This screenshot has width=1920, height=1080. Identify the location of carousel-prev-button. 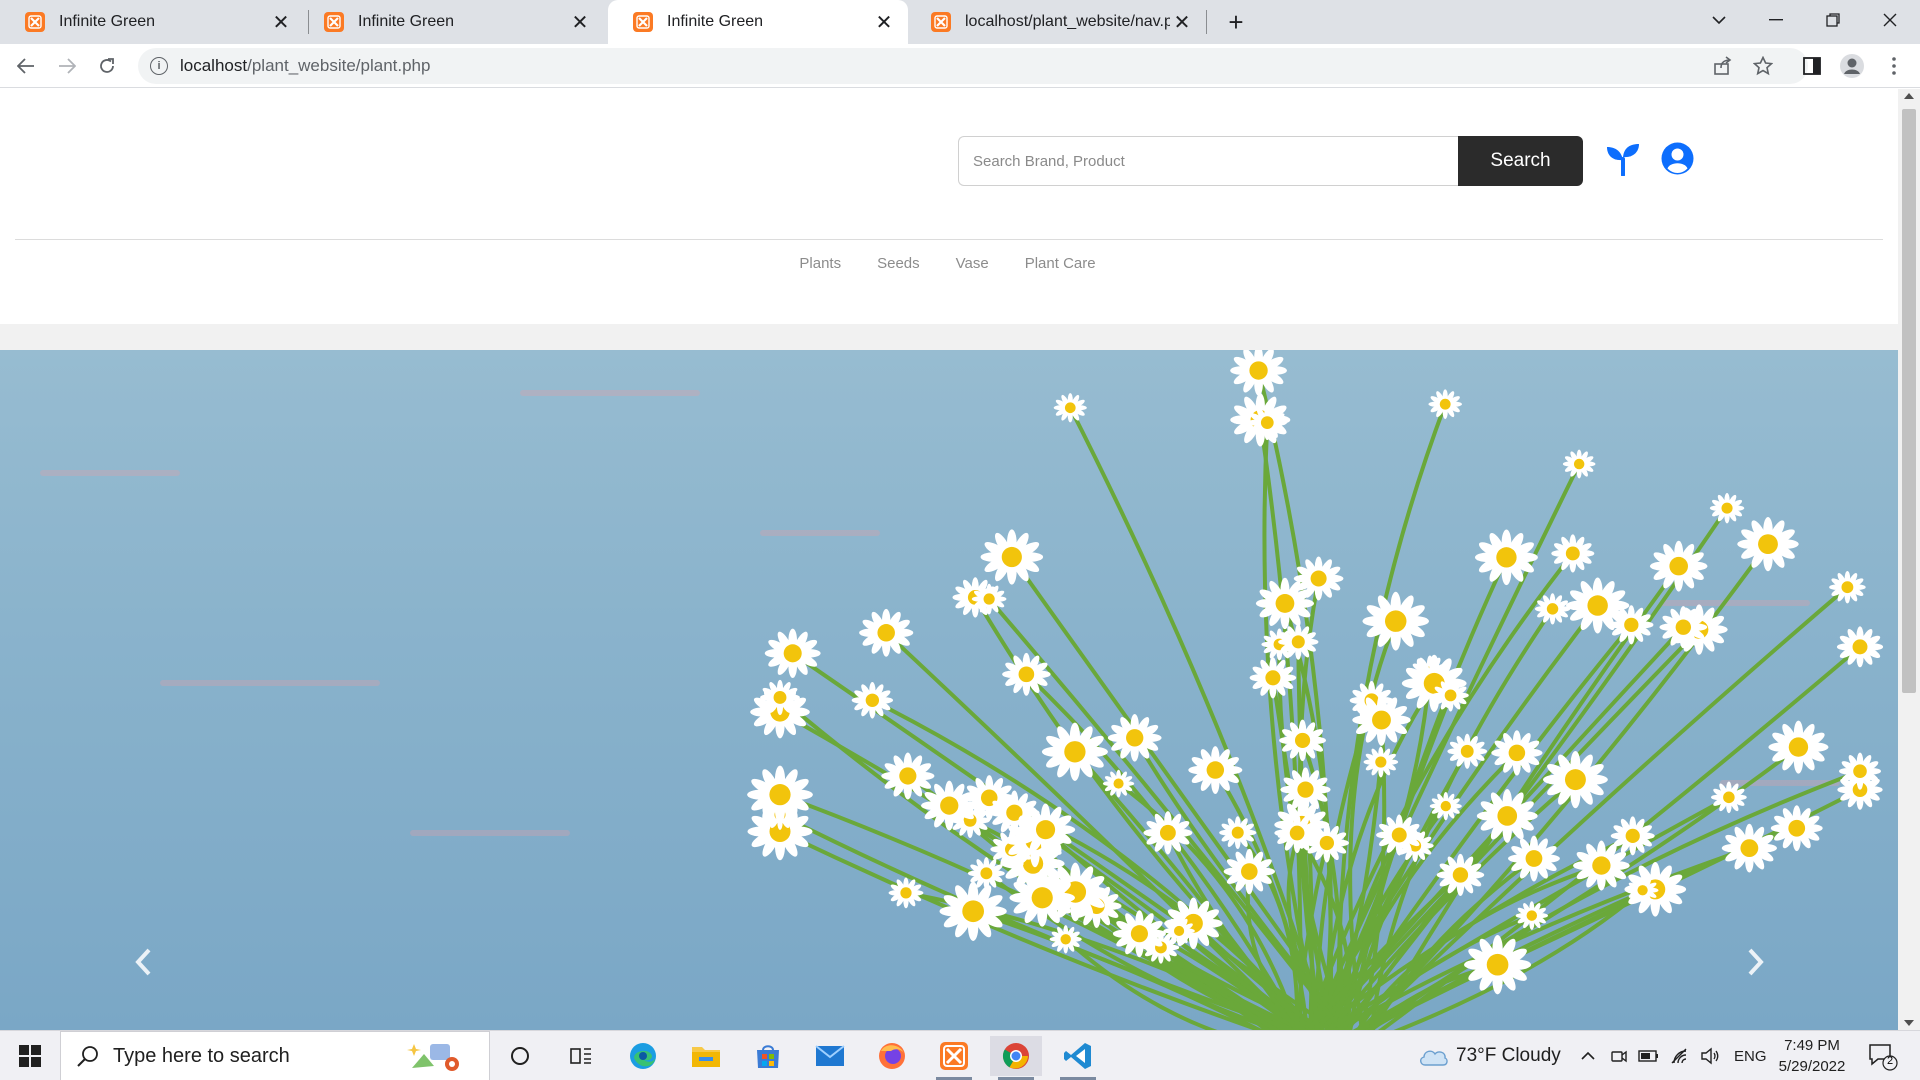
(143, 962).